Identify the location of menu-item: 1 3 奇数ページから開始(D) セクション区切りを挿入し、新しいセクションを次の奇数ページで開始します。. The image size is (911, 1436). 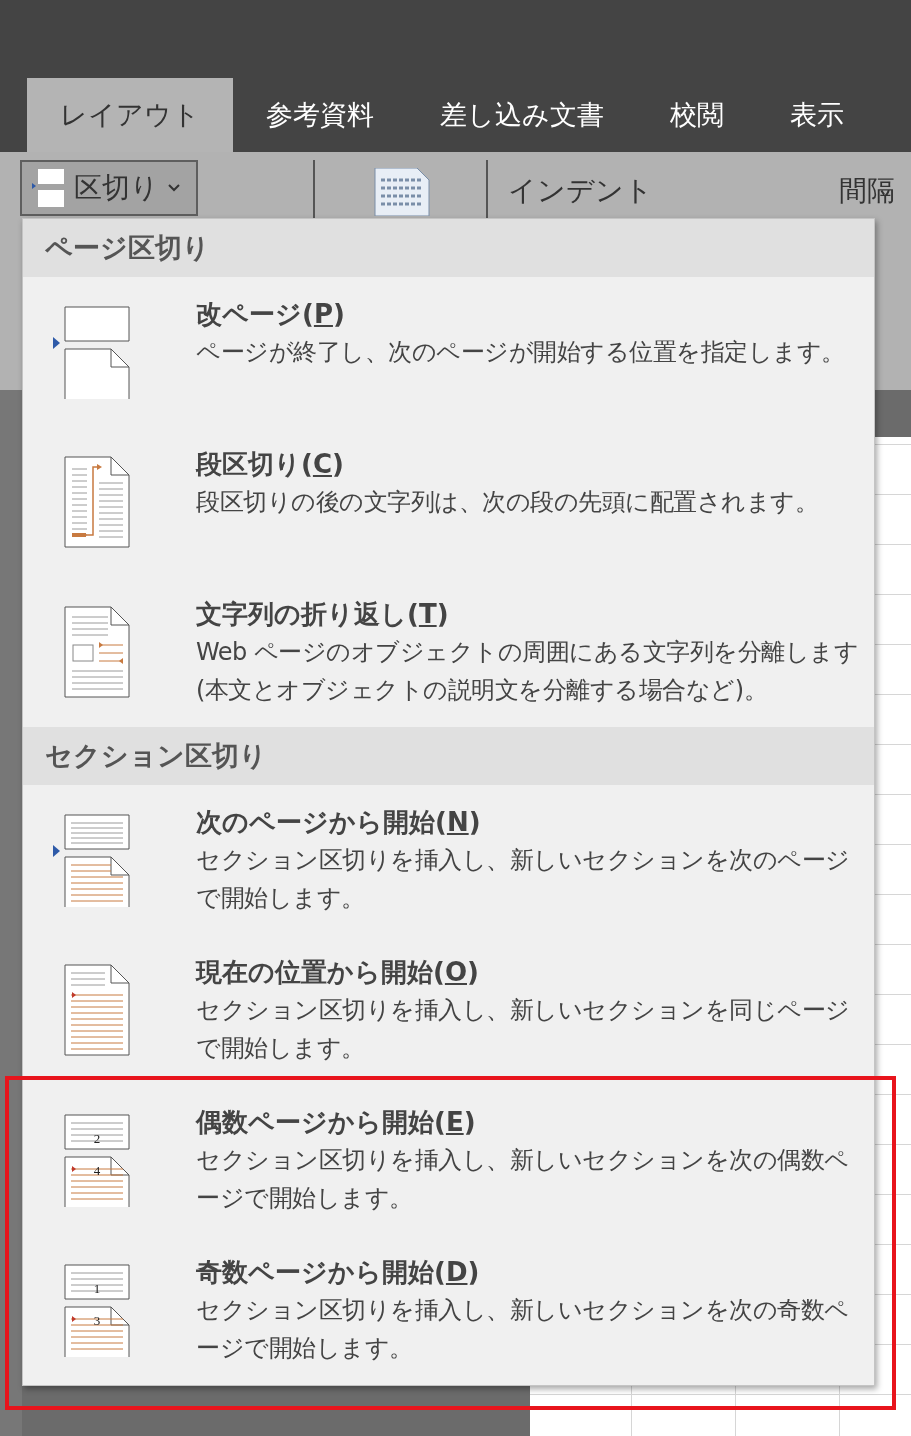
(448, 1305).